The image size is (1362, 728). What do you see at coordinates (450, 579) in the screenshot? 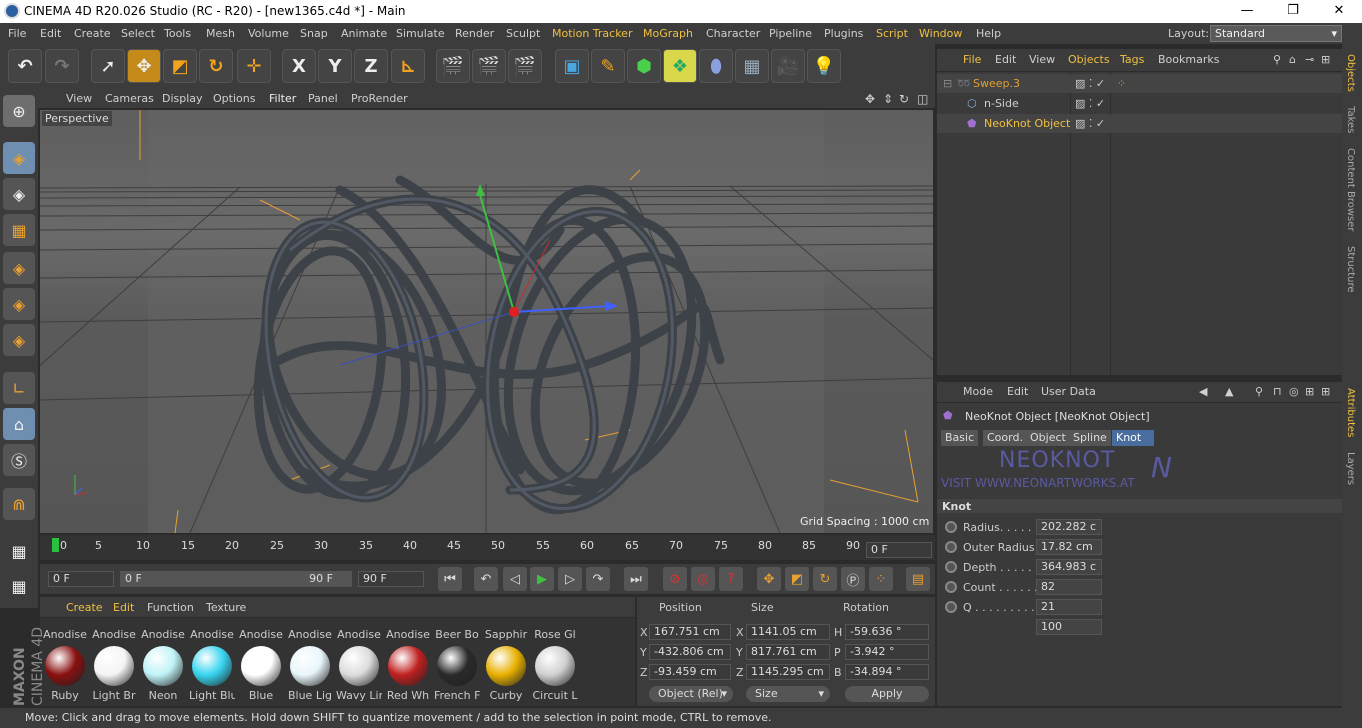
I see `go-to-start-button: ⏮` at bounding box center [450, 579].